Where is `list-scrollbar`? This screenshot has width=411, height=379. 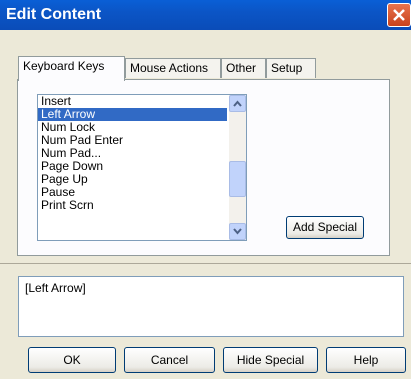
list-scrollbar is located at coordinates (237, 167).